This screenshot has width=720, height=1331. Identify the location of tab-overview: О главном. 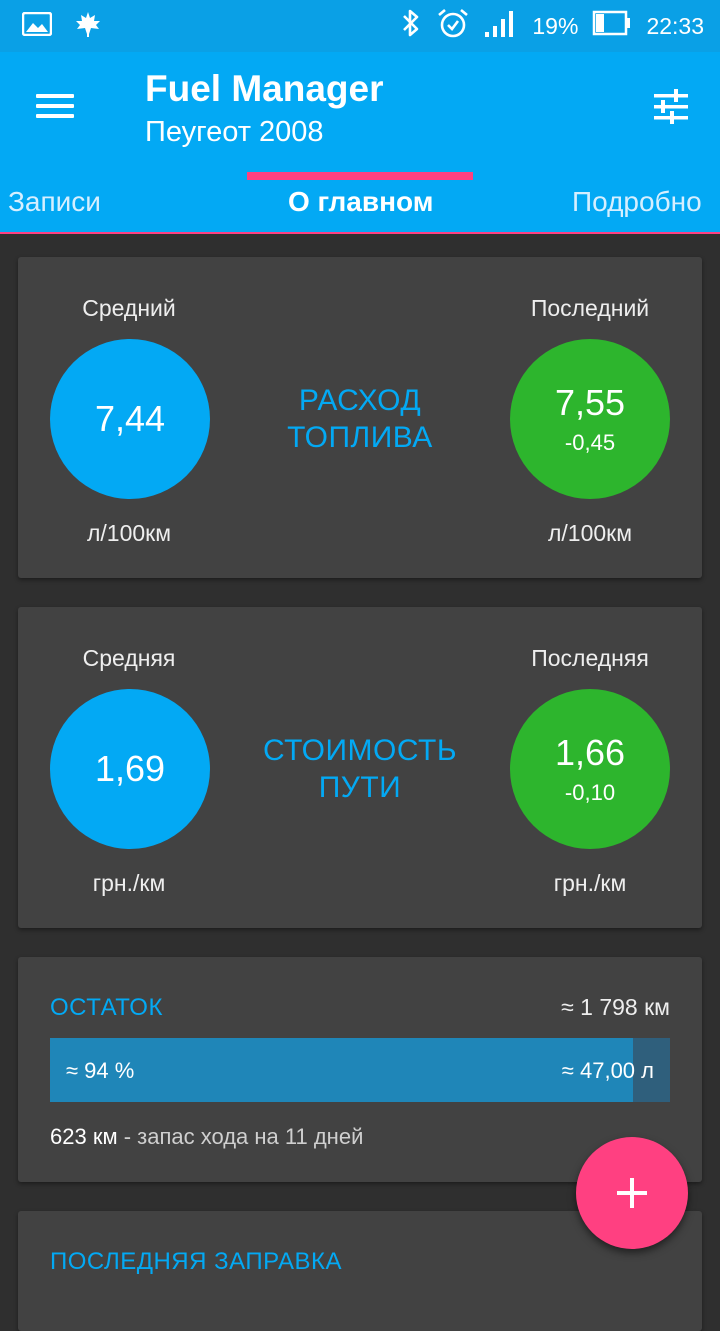
(360, 202).